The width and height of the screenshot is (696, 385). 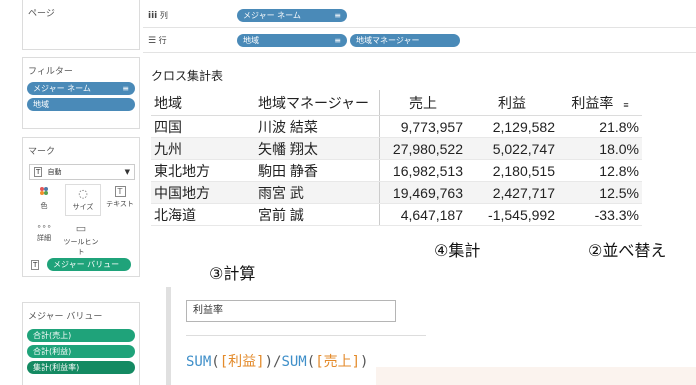 What do you see at coordinates (41, 14) in the screenshot?
I see `pages-title: ページ` at bounding box center [41, 14].